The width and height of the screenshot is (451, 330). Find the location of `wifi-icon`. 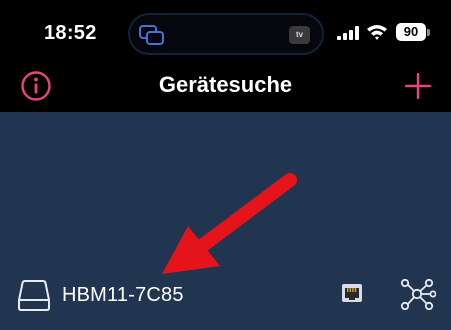

wifi-icon is located at coordinates (377, 32).